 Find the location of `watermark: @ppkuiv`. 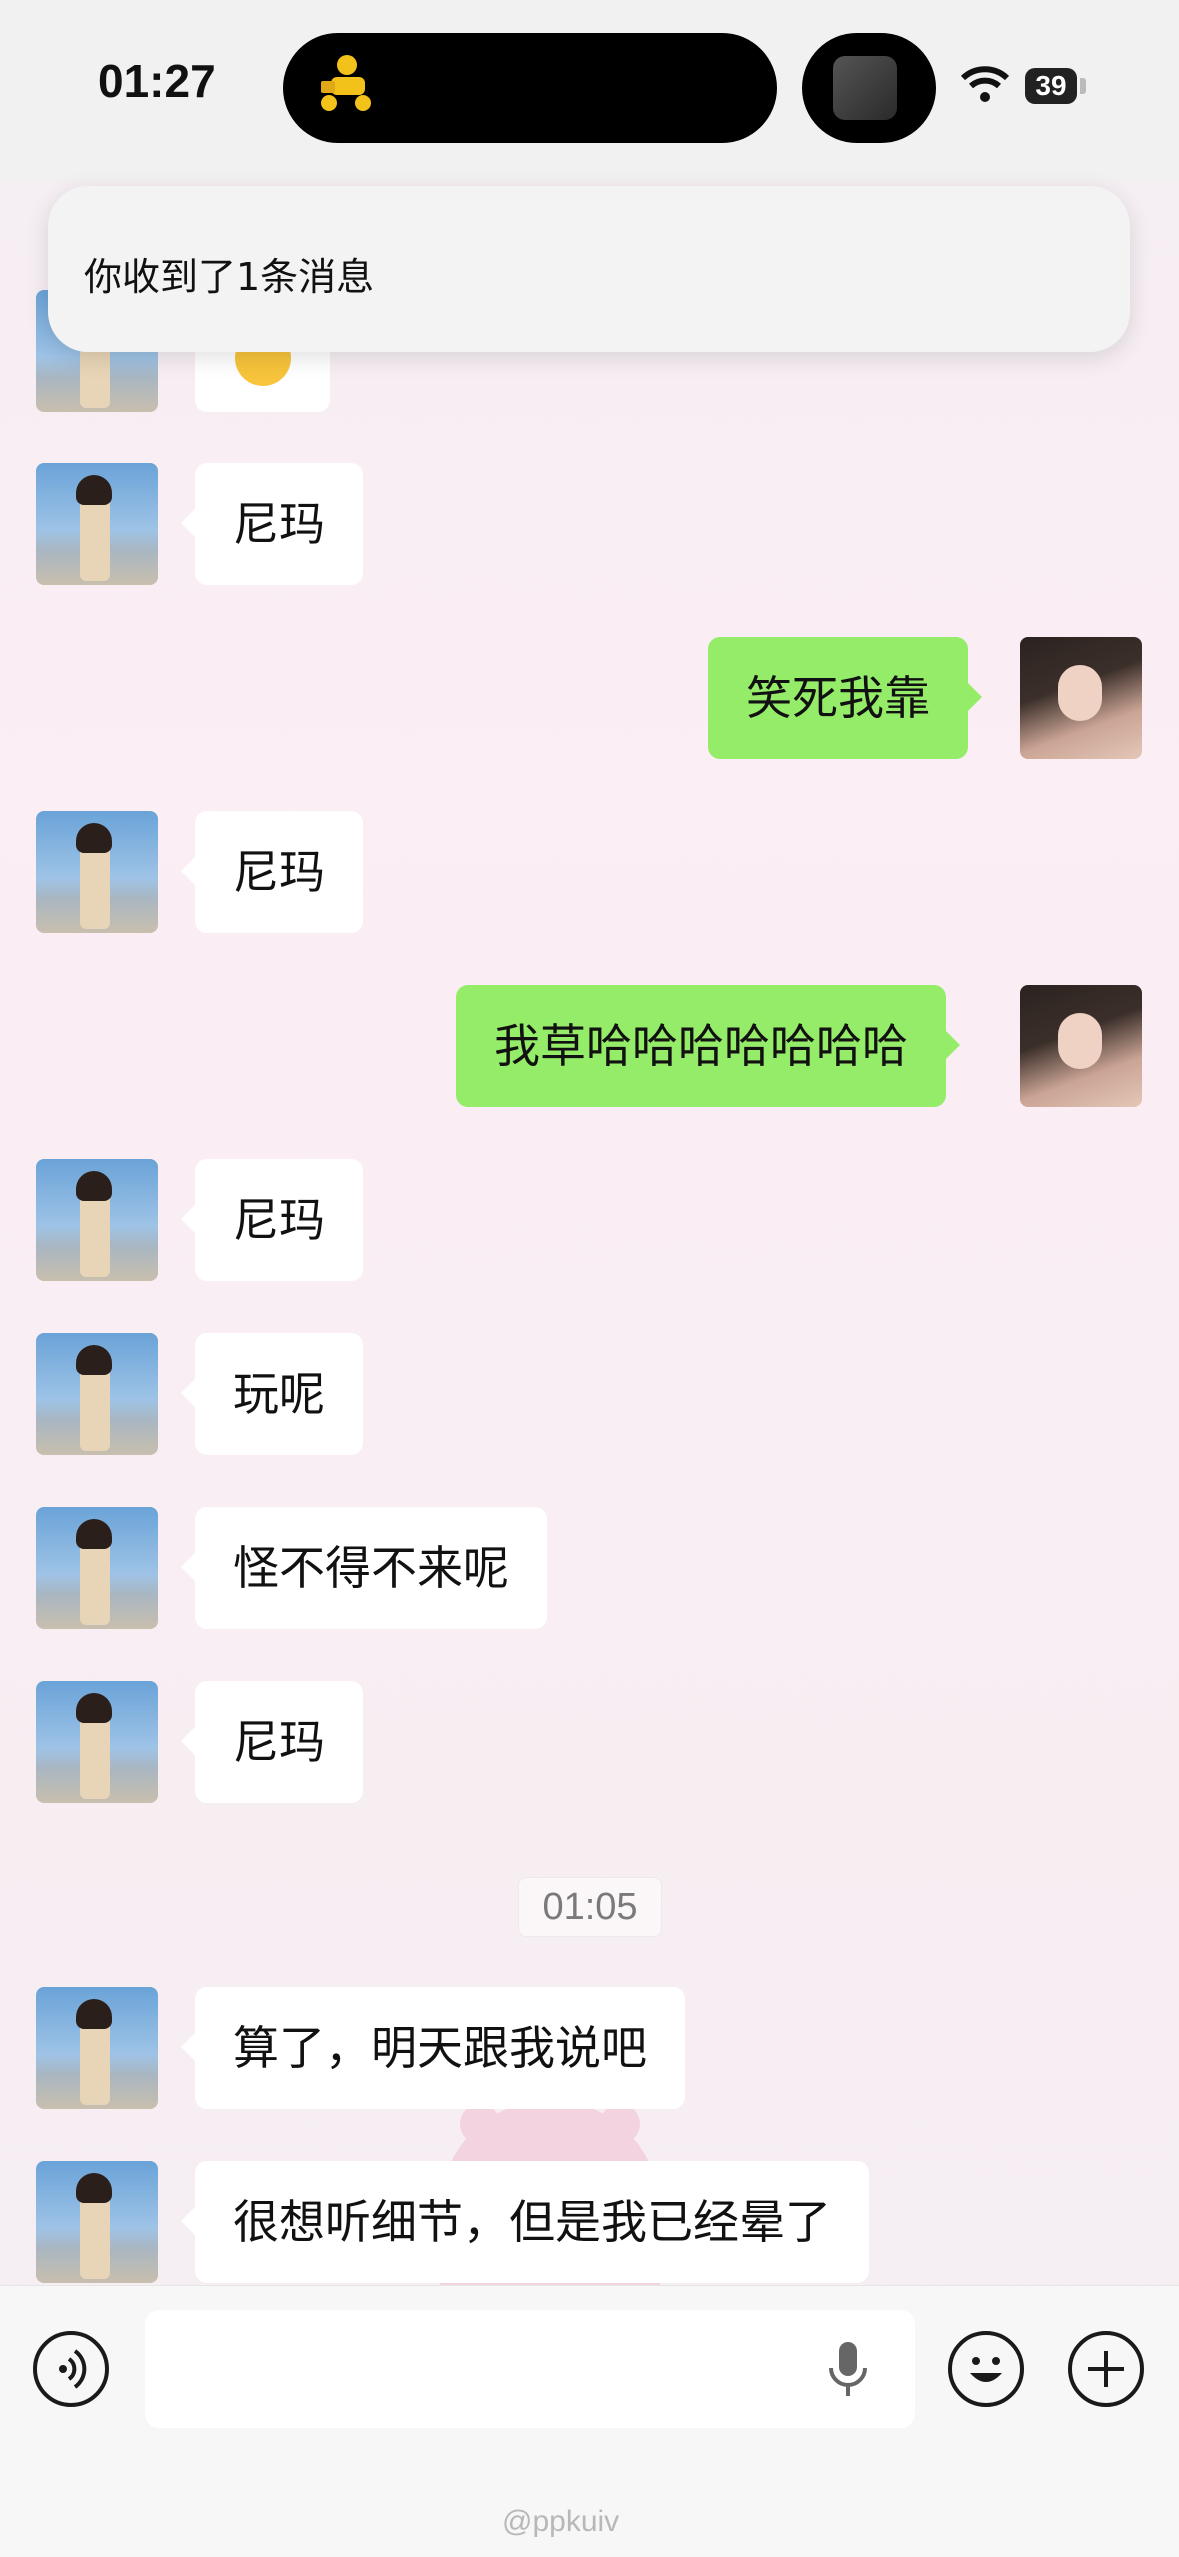

watermark: @ppkuiv is located at coordinates (561, 2521).